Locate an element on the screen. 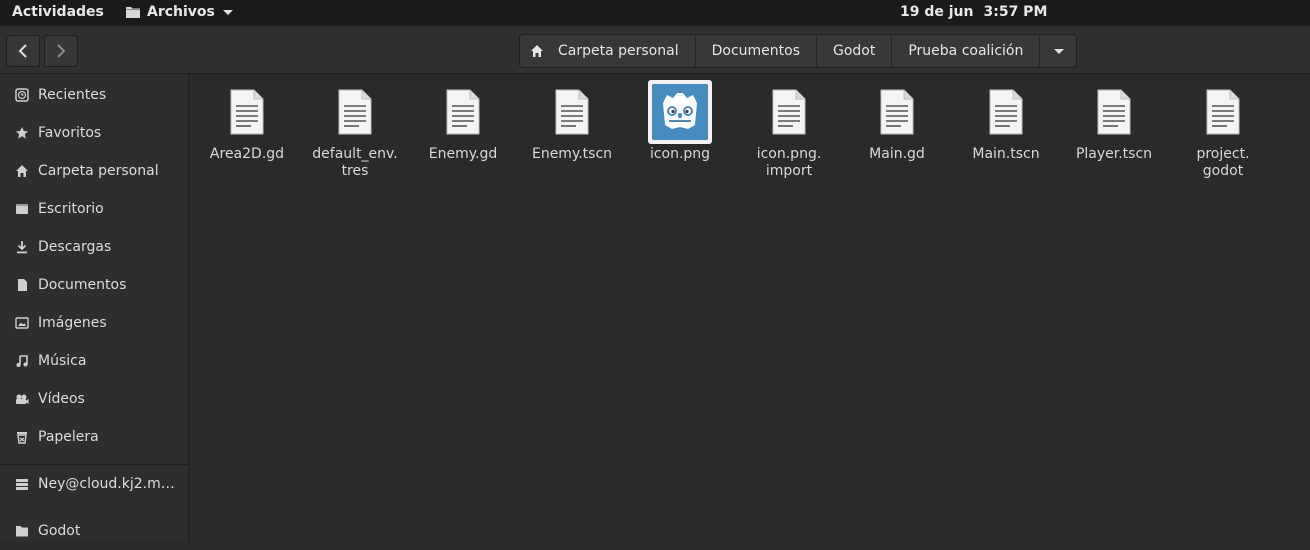 Image resolution: width=1310 pixels, height=550 pixels. sidebar-item-papelera: Papelera is located at coordinates (94, 437).